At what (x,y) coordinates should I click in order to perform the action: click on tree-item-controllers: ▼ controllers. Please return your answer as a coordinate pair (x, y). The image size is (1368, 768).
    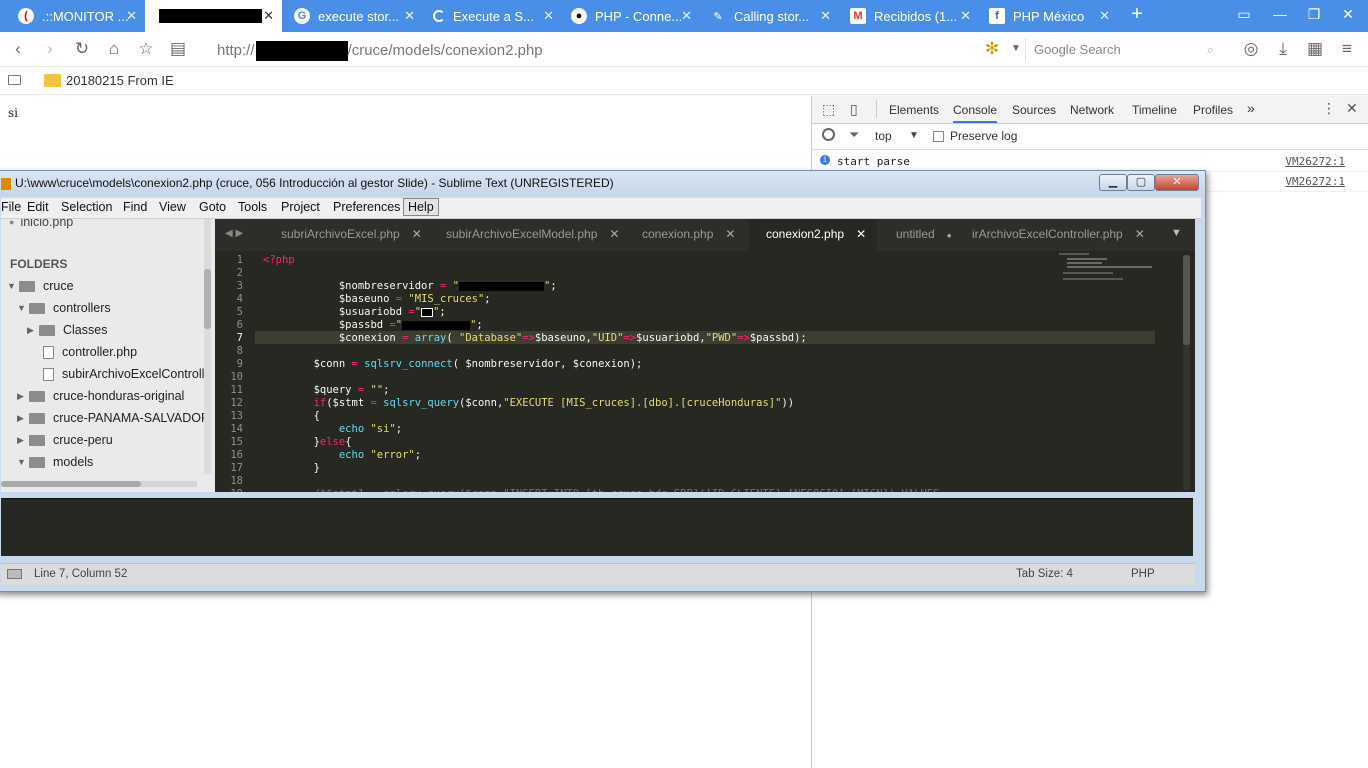
    Looking at the image, I should click on (64, 308).